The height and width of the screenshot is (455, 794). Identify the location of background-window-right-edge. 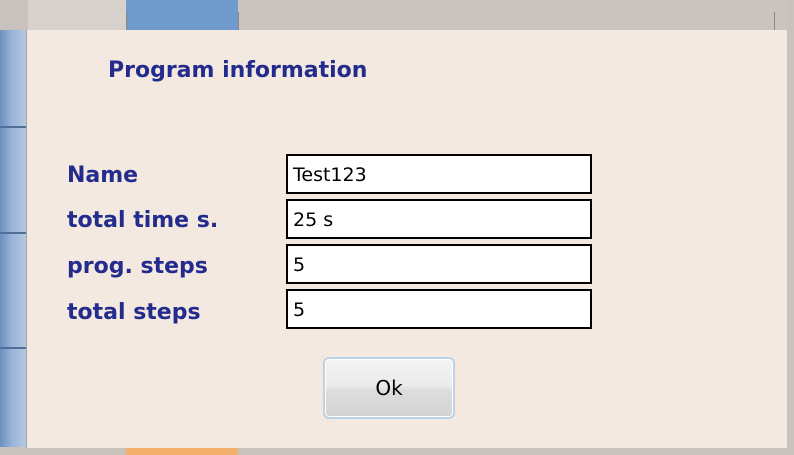
(790, 227).